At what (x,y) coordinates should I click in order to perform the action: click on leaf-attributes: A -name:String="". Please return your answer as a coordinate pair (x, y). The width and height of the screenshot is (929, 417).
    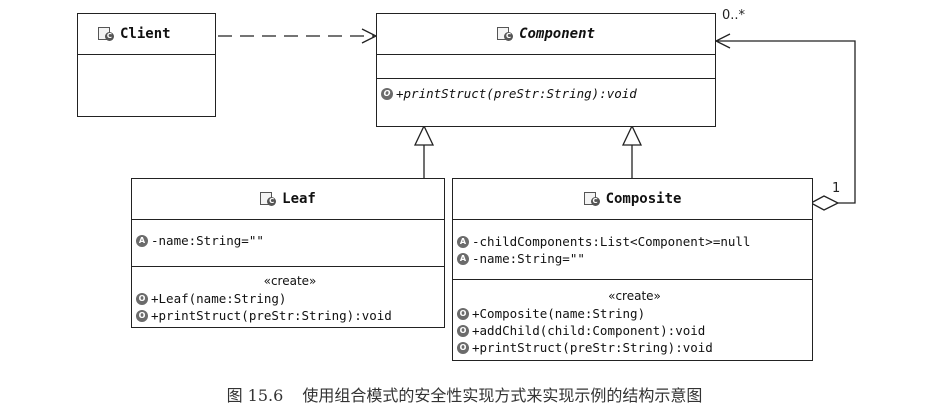
    Looking at the image, I should click on (288, 243).